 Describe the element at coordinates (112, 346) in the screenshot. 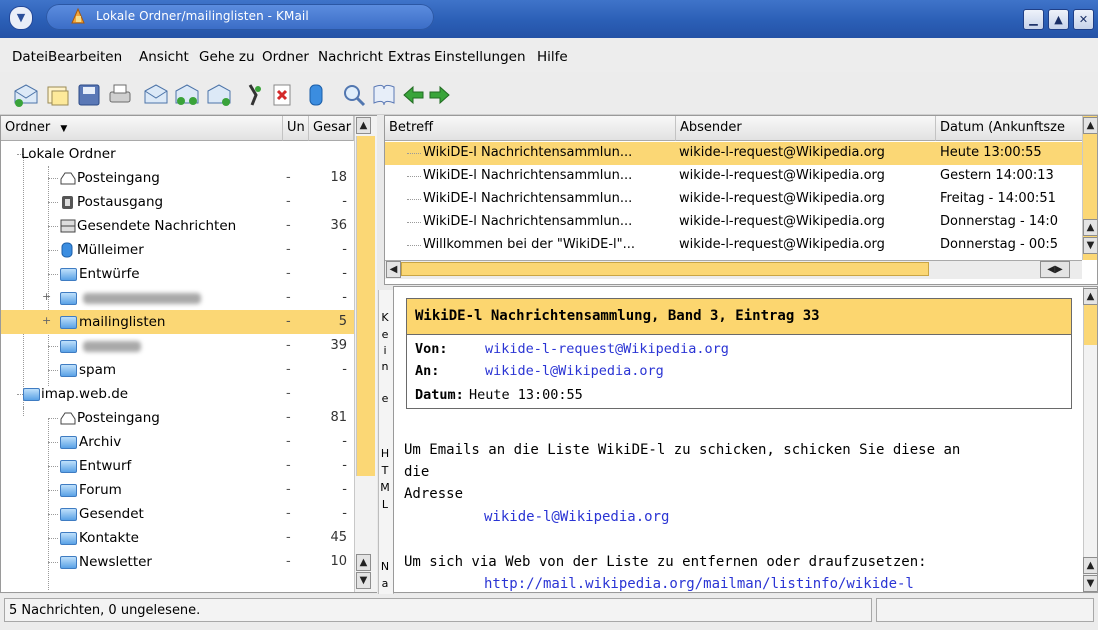

I see `redacted-folder-name` at that location.